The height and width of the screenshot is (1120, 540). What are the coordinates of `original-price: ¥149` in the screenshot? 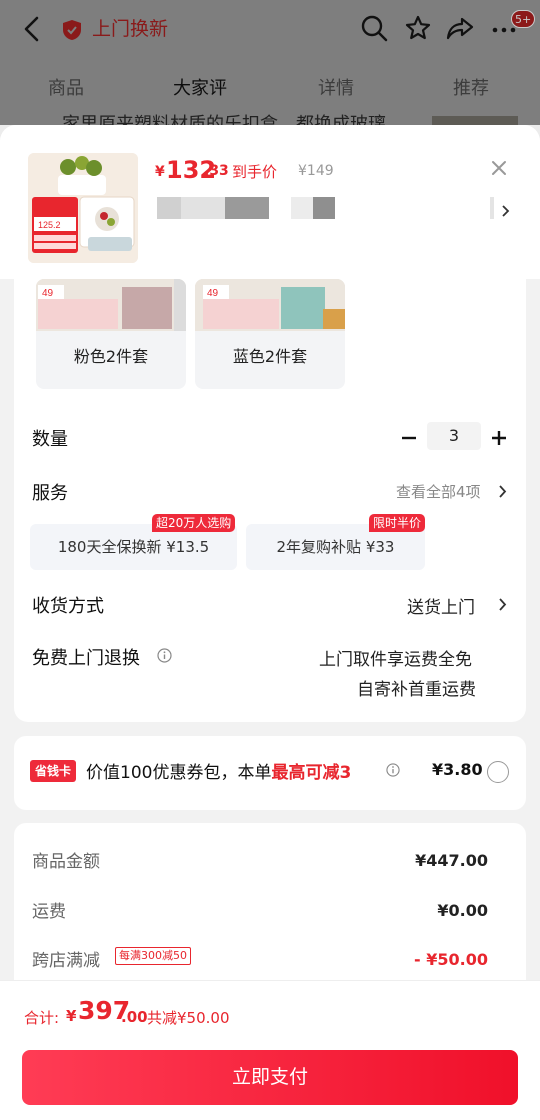 It's located at (316, 171).